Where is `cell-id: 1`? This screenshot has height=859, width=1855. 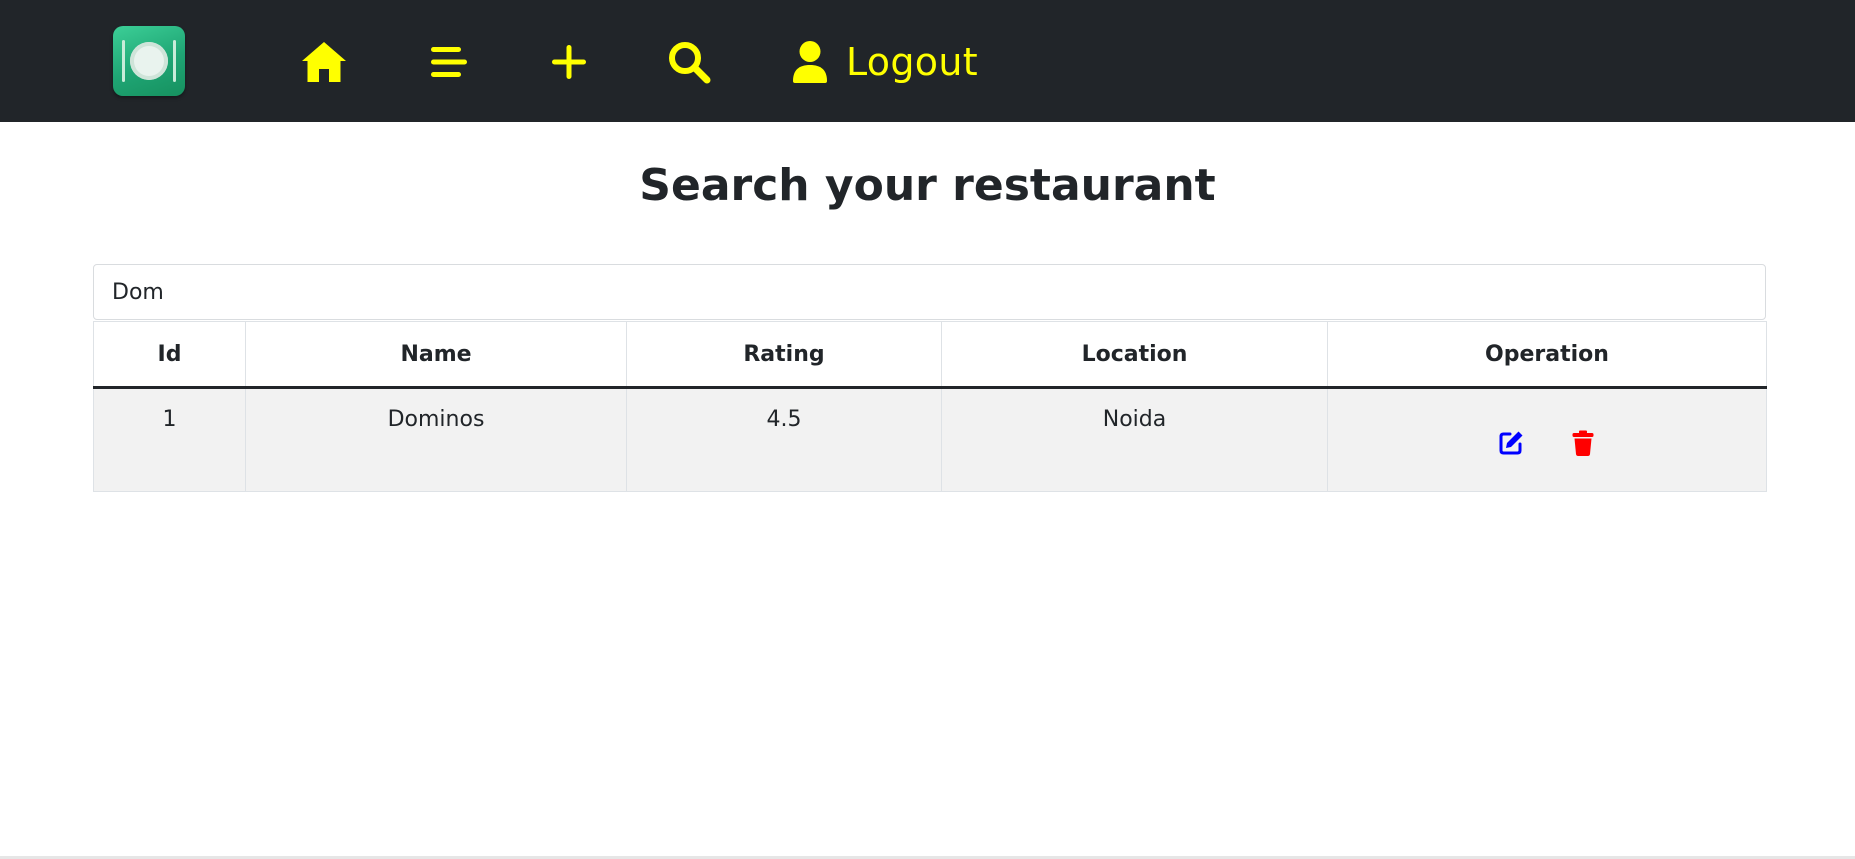 cell-id: 1 is located at coordinates (169, 439).